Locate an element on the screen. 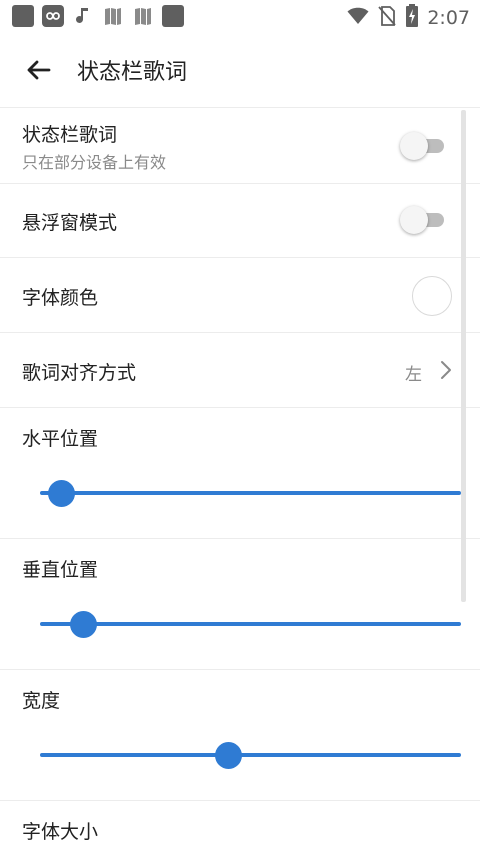 Image resolution: width=480 pixels, height=853 pixels. setting-title: 状态栏歌词 is located at coordinates (70, 135).